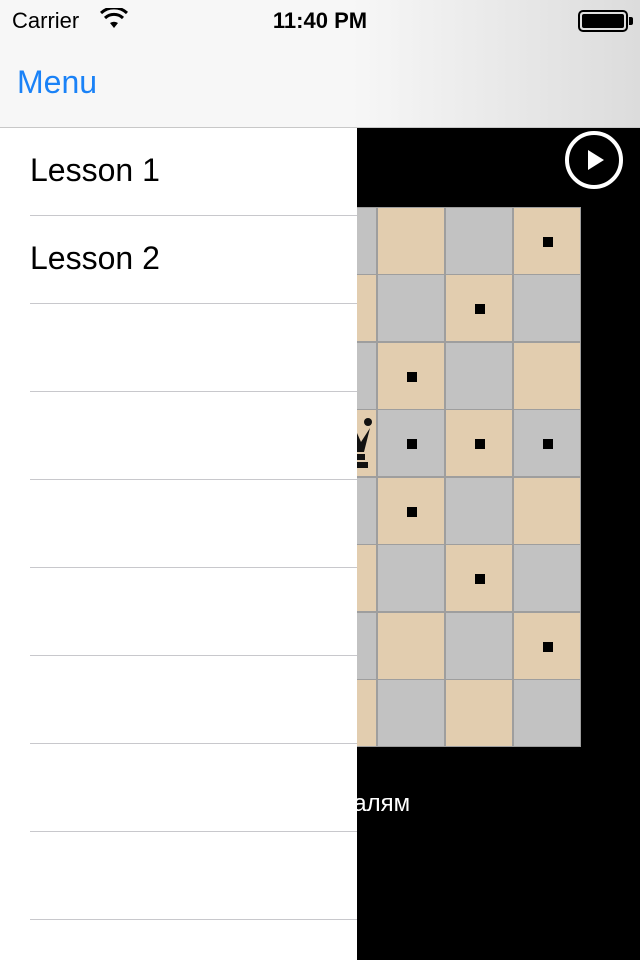 The image size is (640, 960). What do you see at coordinates (193, 260) in the screenshot?
I see `menu-item-lesson-2: Lesson 2` at bounding box center [193, 260].